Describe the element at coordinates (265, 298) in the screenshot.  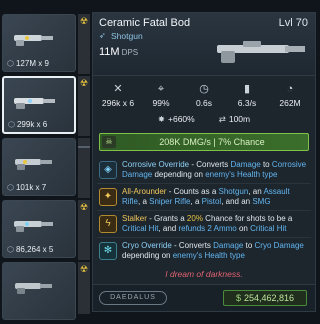
I see `sell-price: $254,462,816` at that location.